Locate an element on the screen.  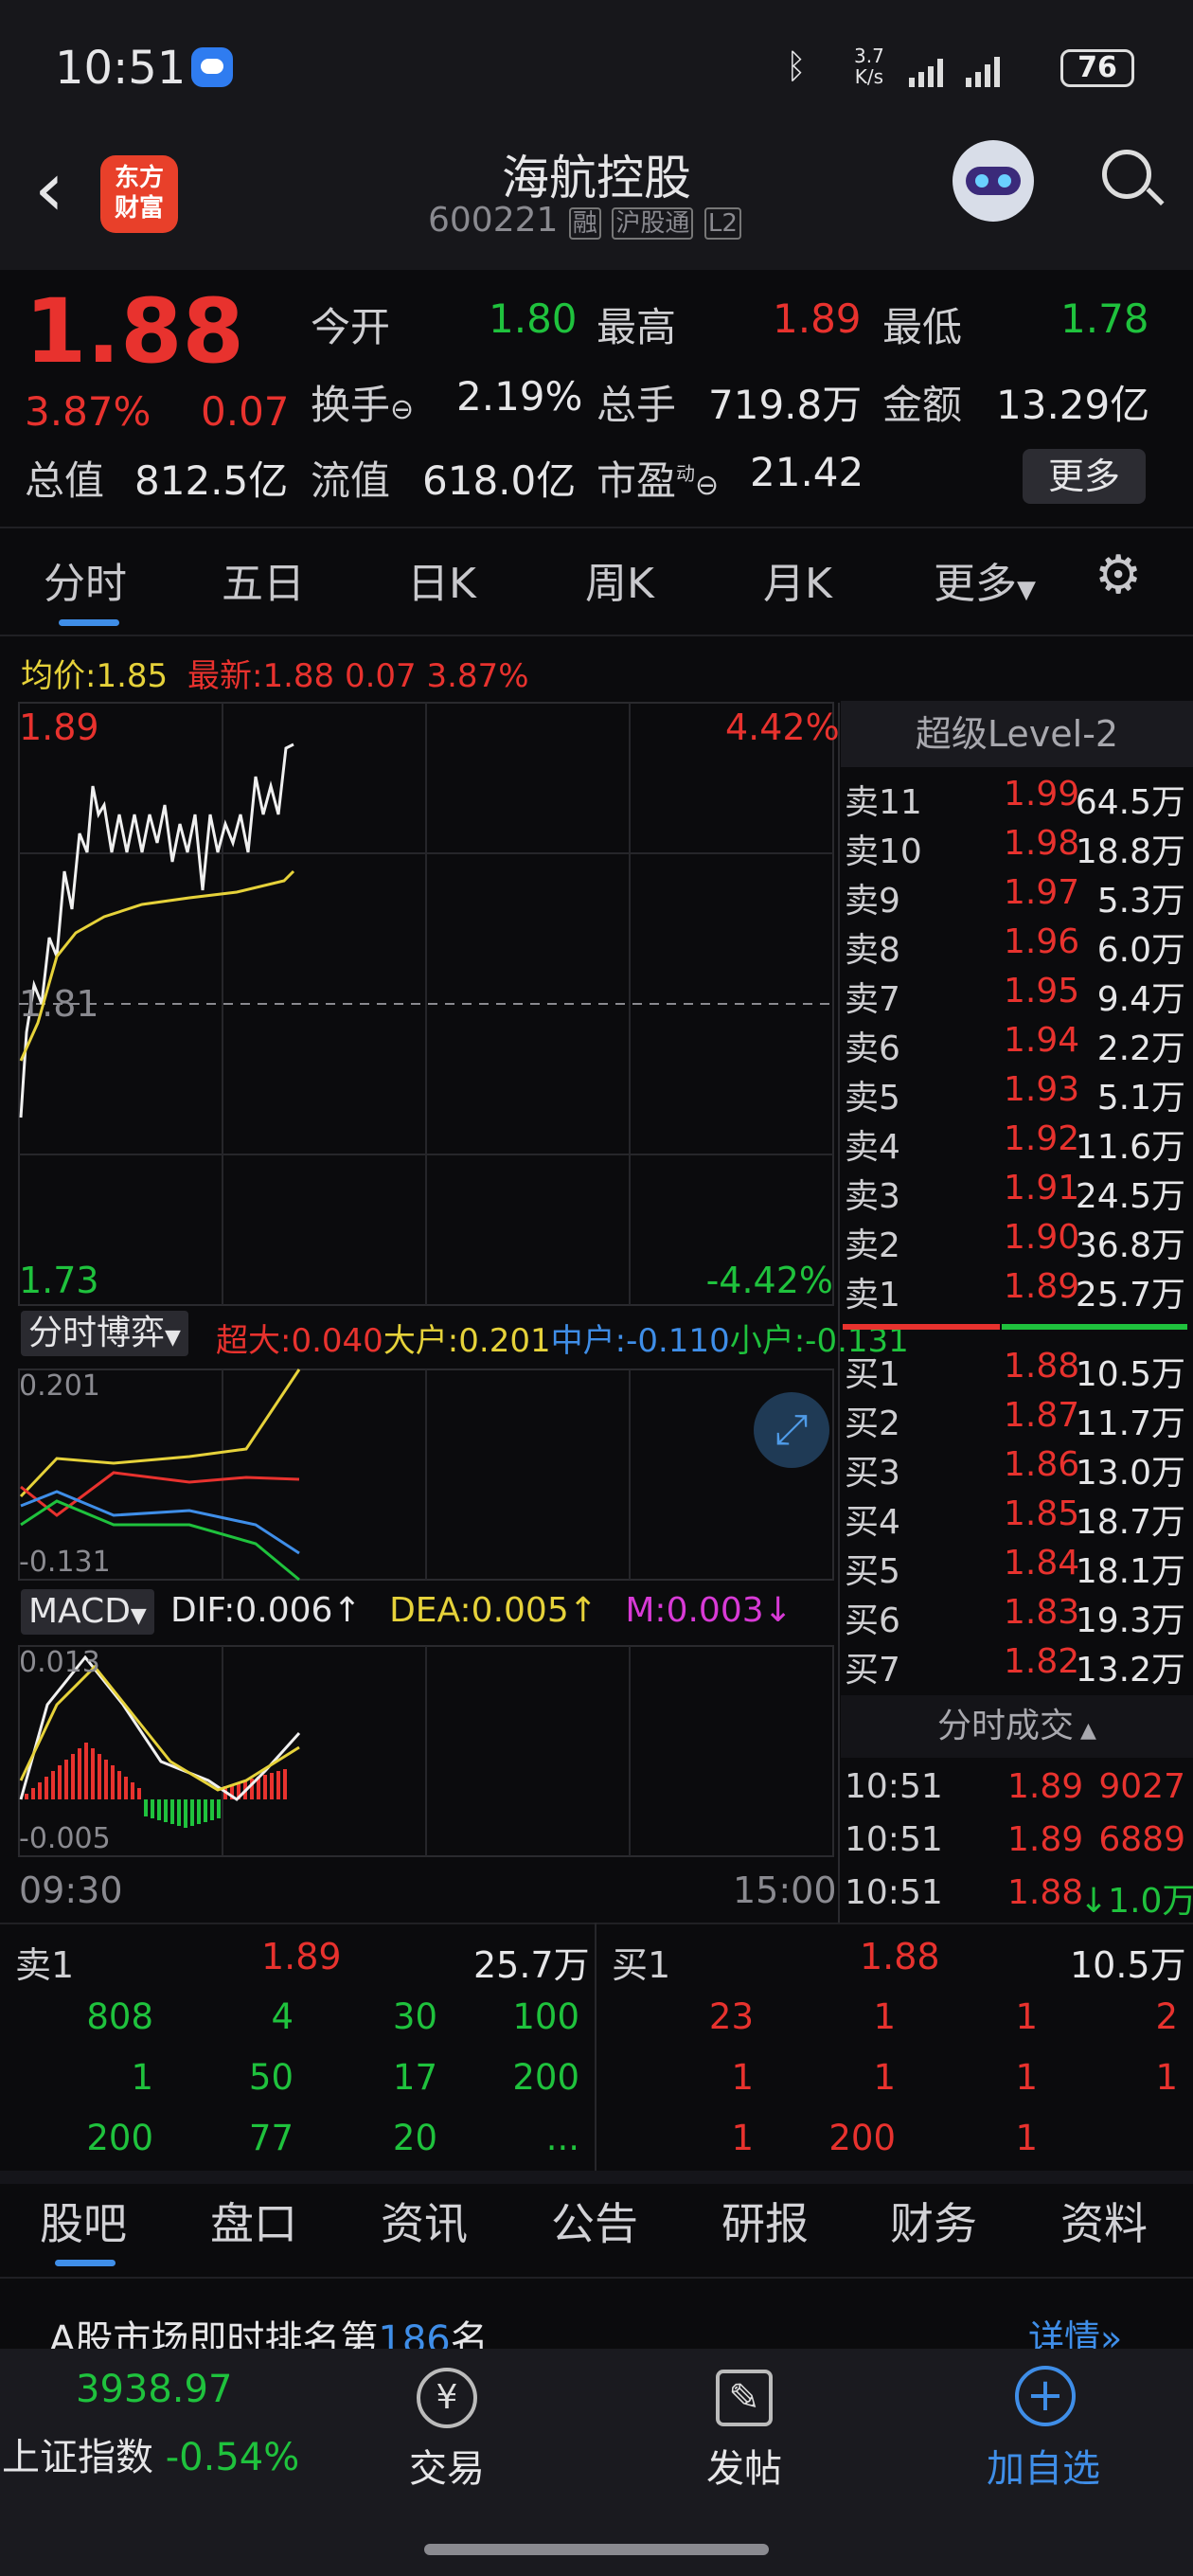
queue-divider is located at coordinates (595, 2047).